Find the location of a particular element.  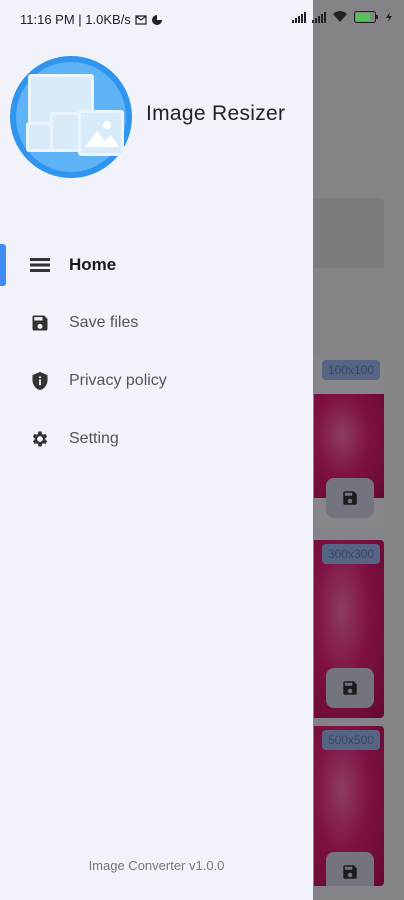

app-title: Image Resizer is located at coordinates (216, 113).